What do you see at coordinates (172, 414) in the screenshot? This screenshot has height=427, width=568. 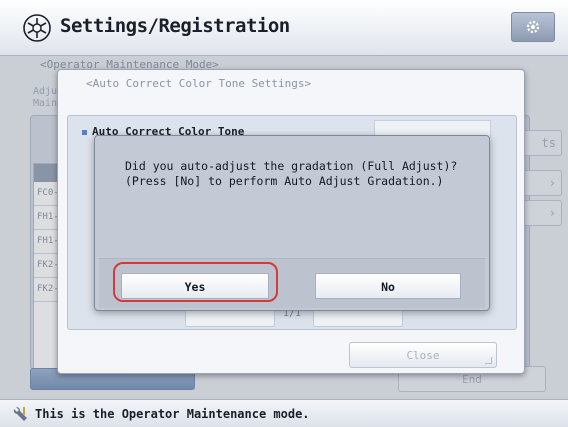 I see `status-message: This is the Operator Maintenance mode.` at bounding box center [172, 414].